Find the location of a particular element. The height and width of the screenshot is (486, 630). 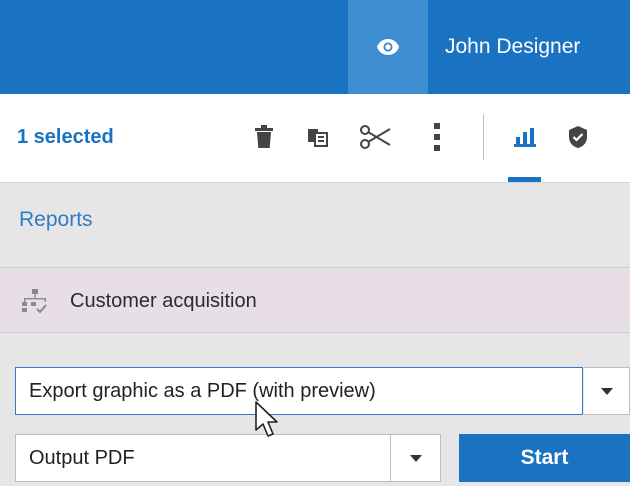

security-tab is located at coordinates (578, 137).